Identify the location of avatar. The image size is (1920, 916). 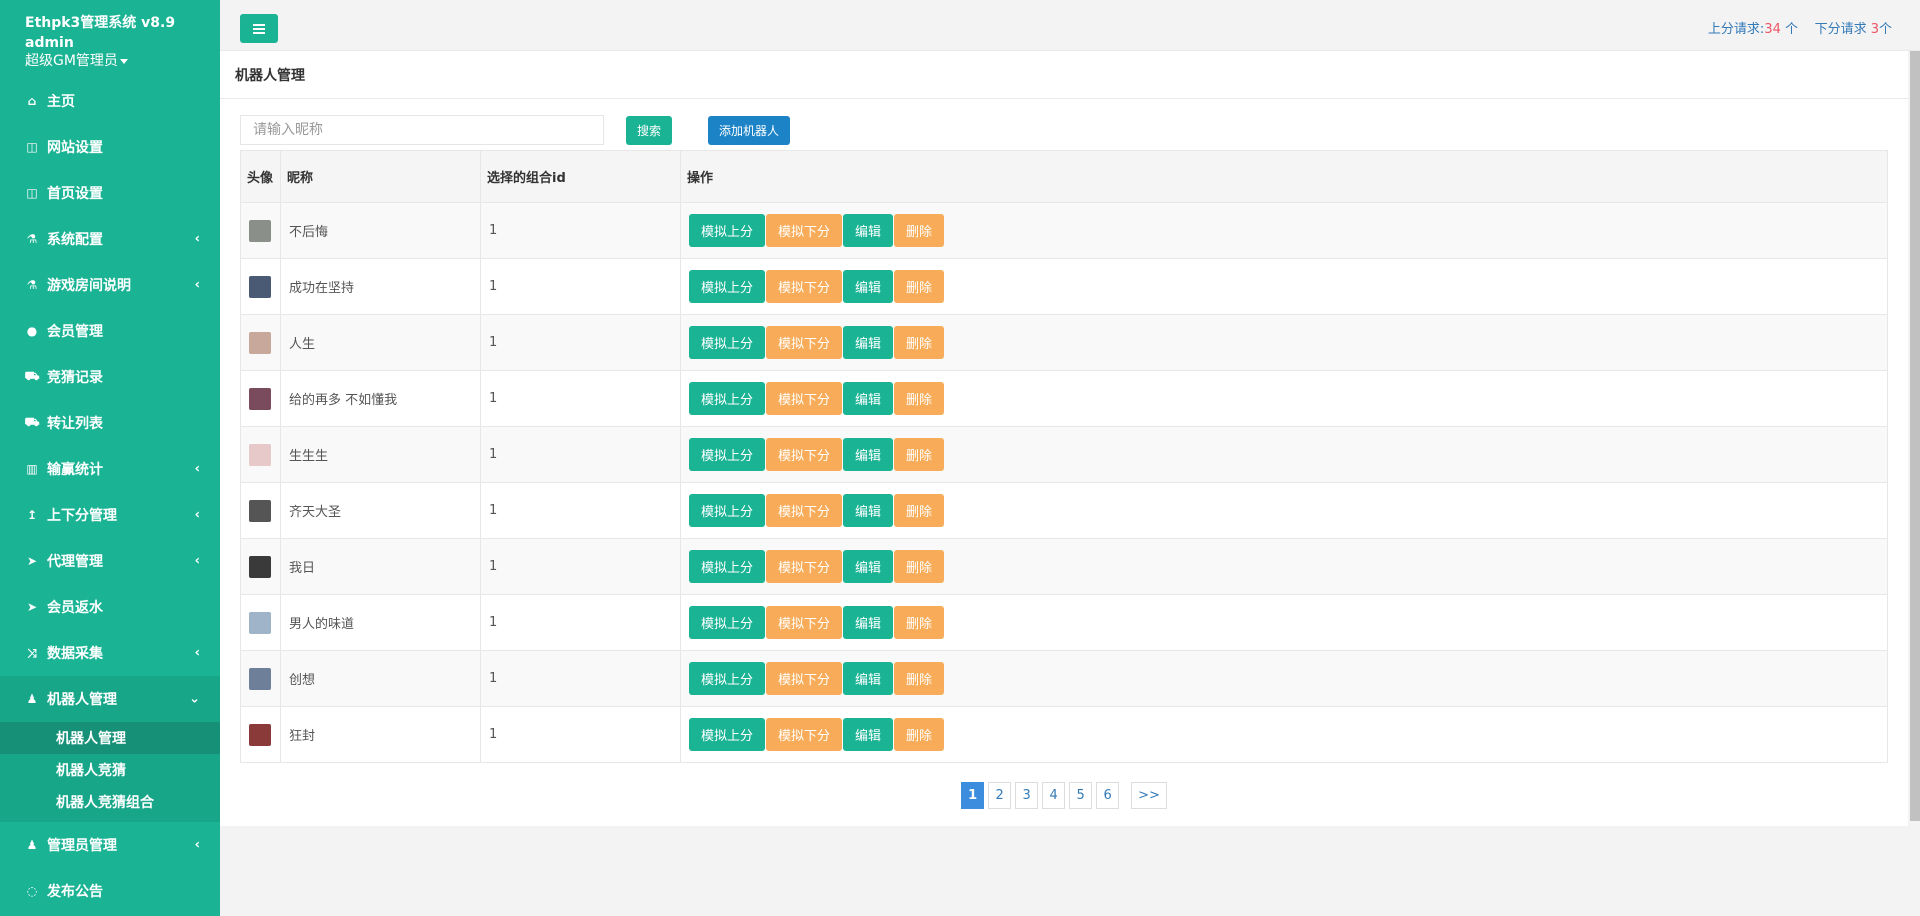
(260, 678).